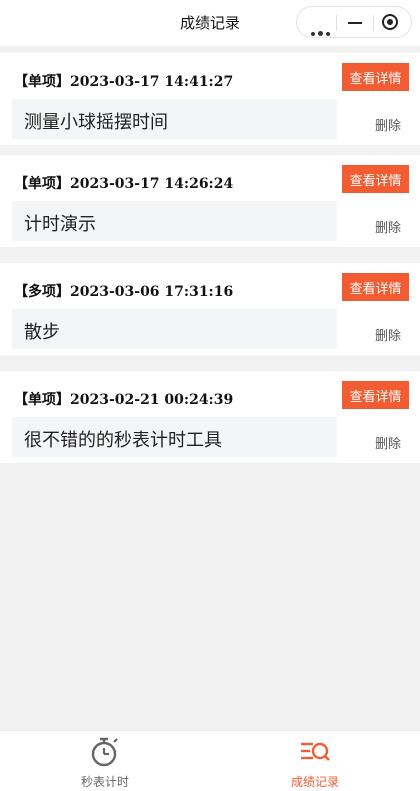  Describe the element at coordinates (174, 221) in the screenshot. I see `record-note-box: 计时演示` at that location.